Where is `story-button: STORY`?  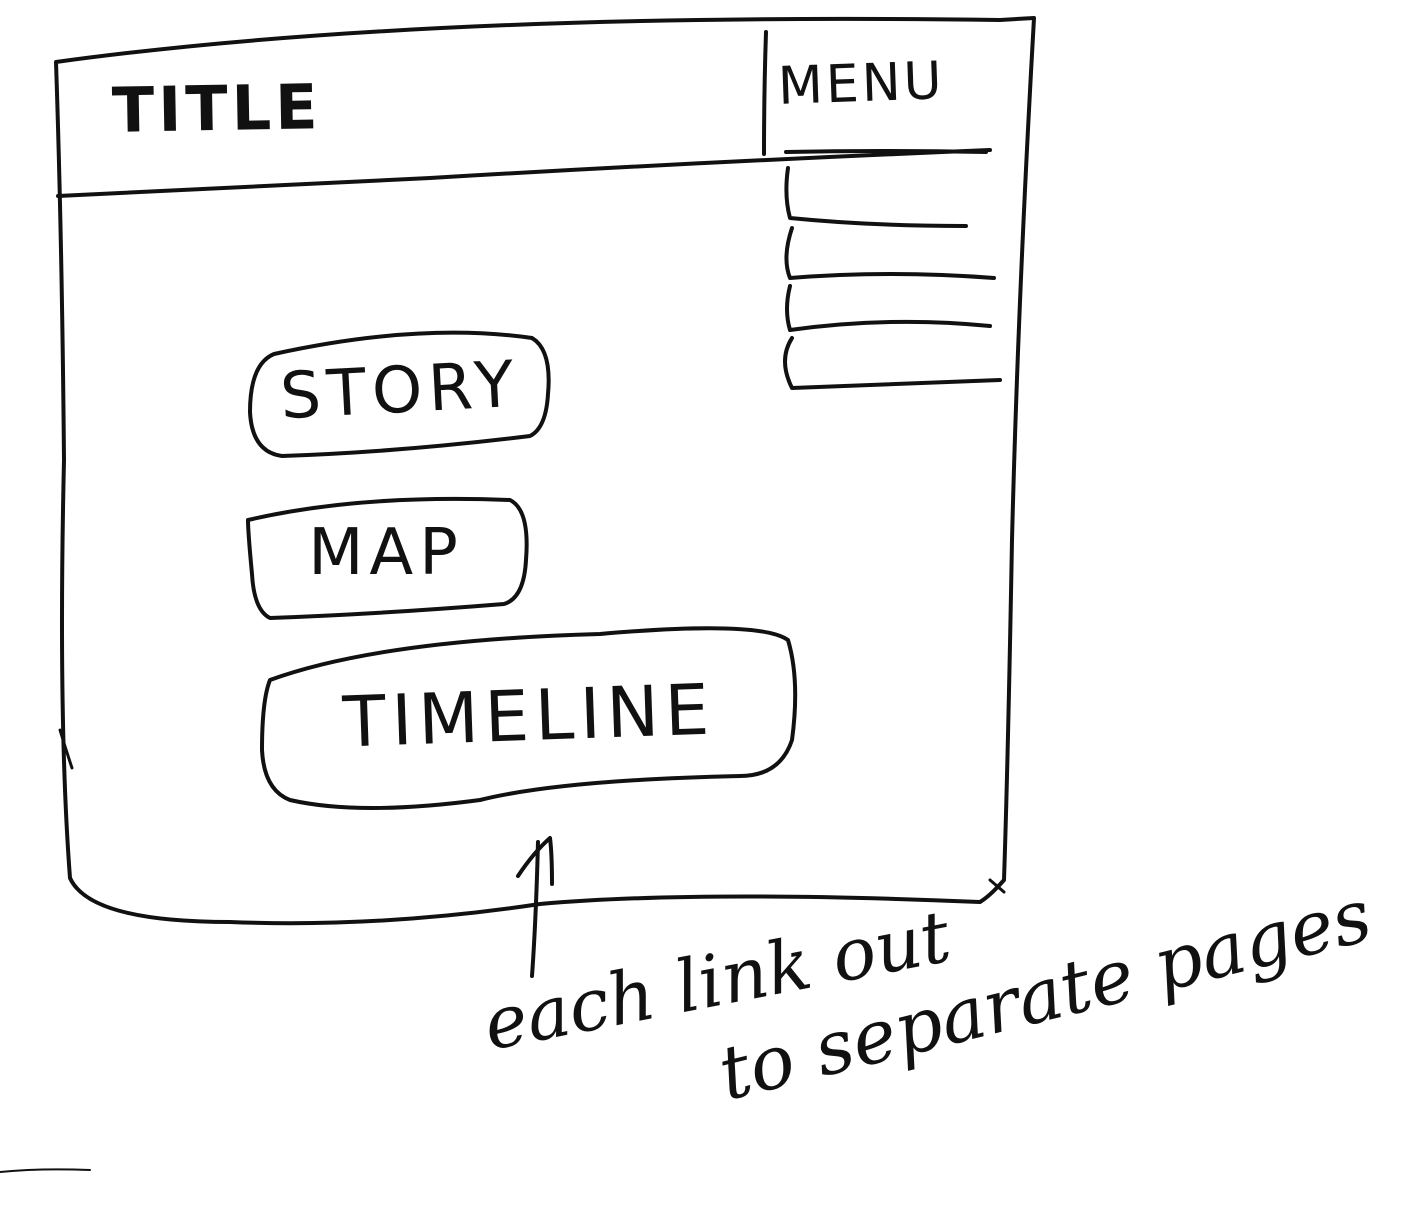
story-button: STORY is located at coordinates (400, 390).